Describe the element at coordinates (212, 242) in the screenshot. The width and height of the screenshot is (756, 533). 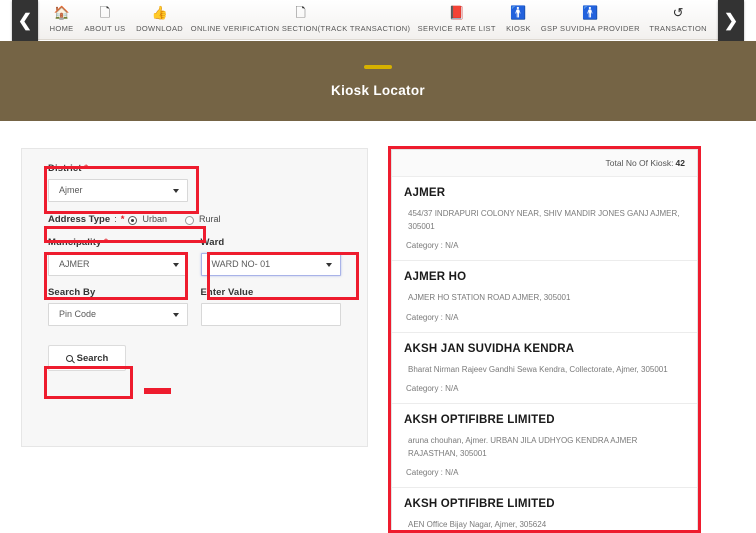
I see `ward-label: Ward` at that location.